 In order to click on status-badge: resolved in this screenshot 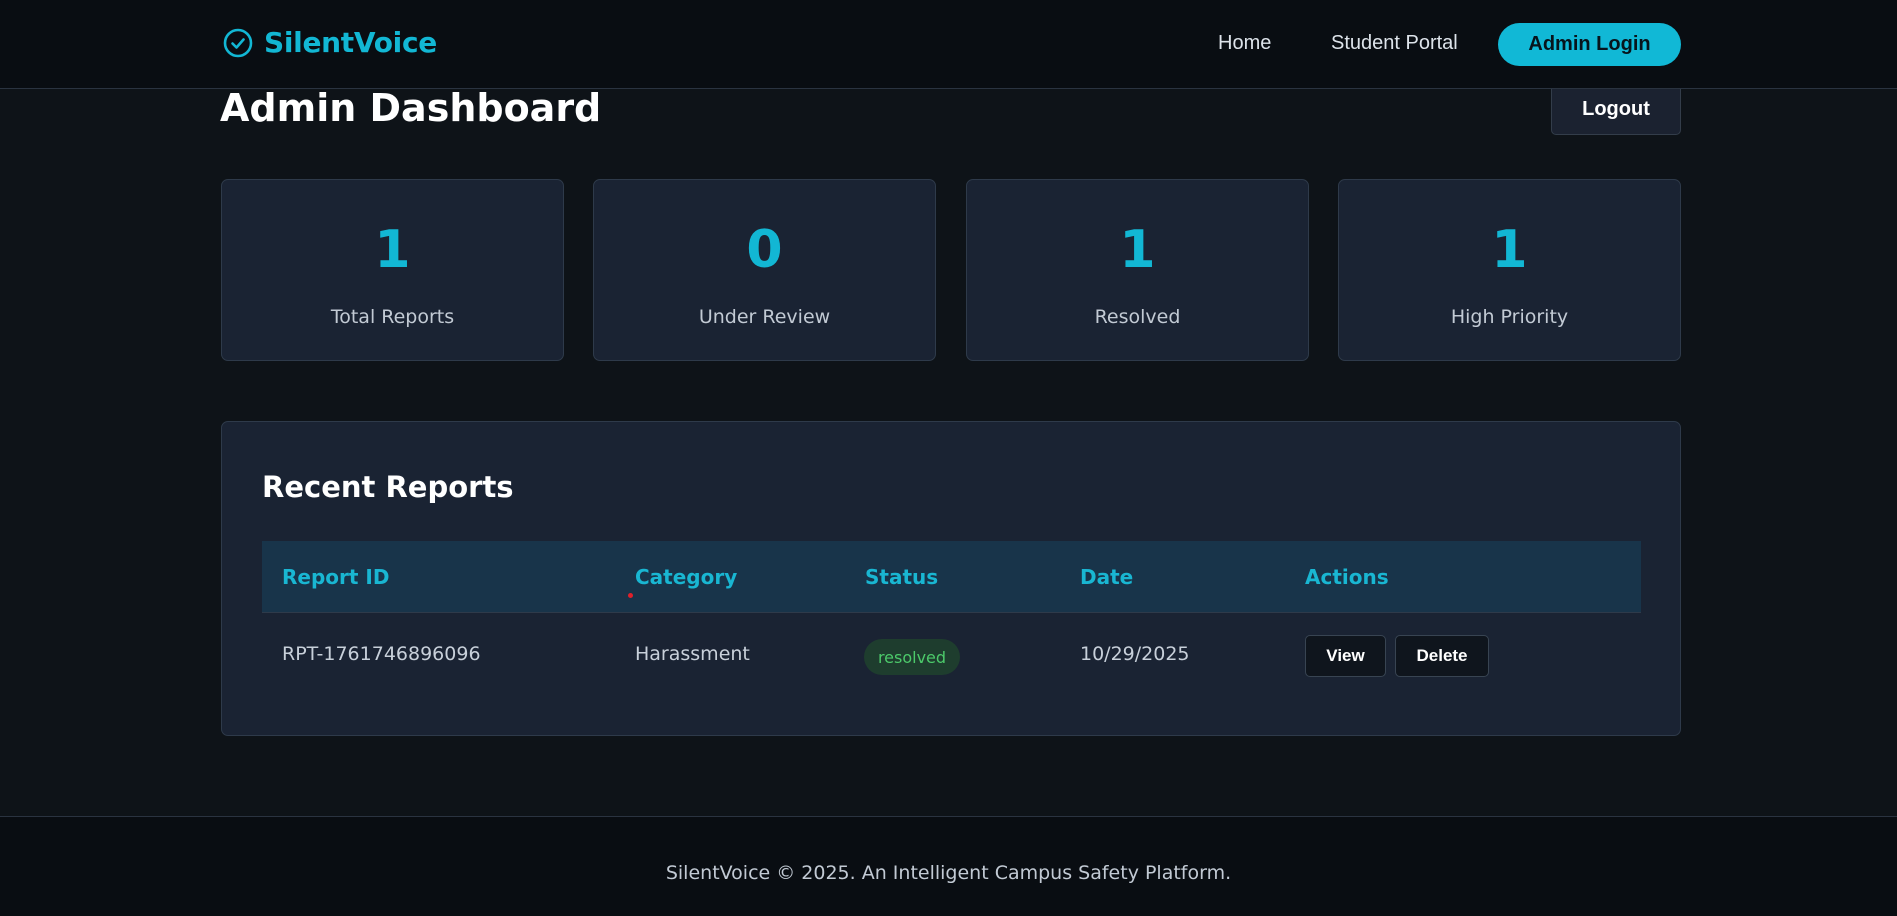, I will do `click(912, 657)`.